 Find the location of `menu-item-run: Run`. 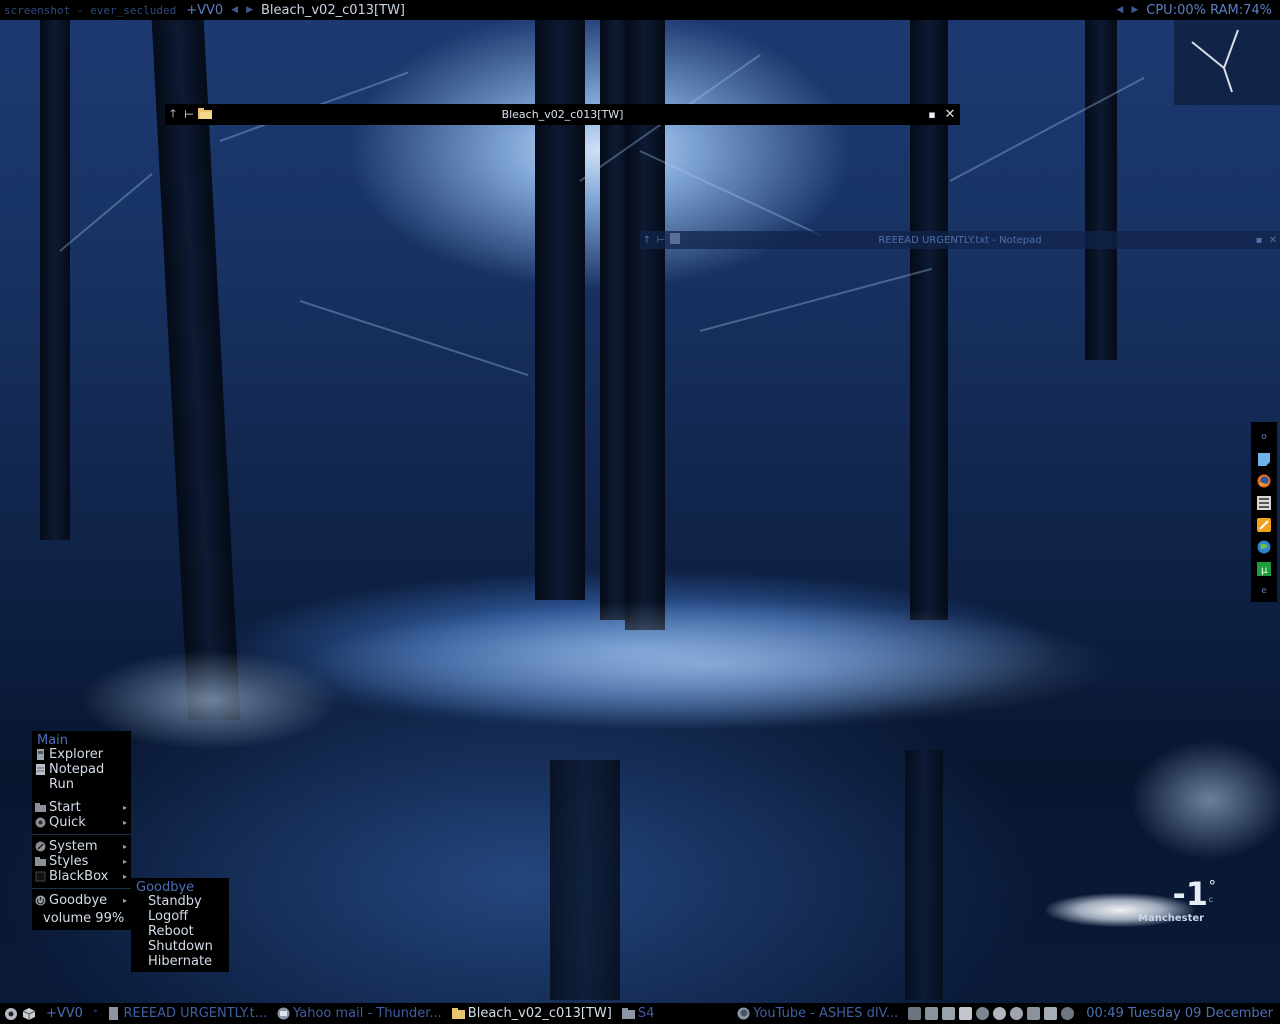

menu-item-run: Run is located at coordinates (81, 784).